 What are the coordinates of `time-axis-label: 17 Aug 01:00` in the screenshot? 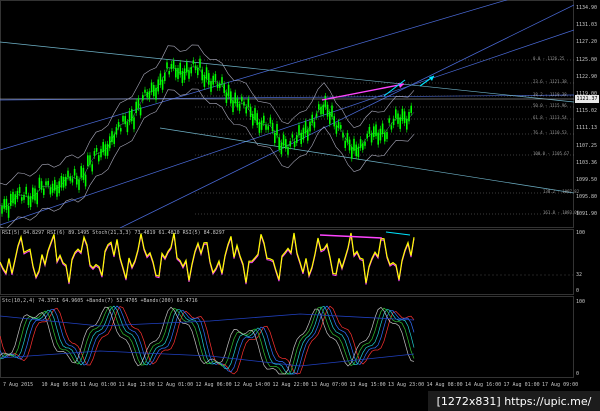 It's located at (521, 385).